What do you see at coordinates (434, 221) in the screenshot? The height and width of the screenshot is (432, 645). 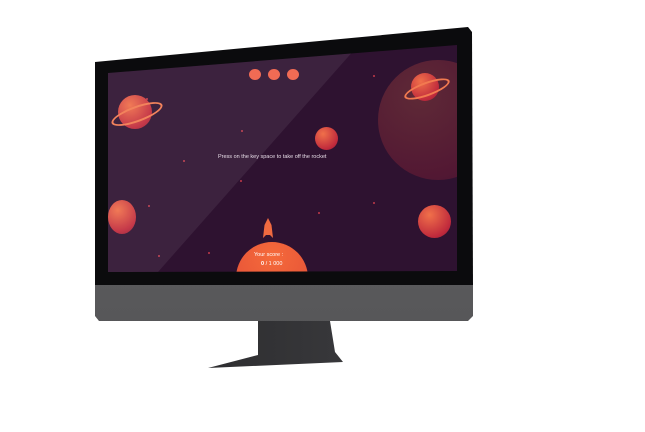 I see `planet-right-bottom` at bounding box center [434, 221].